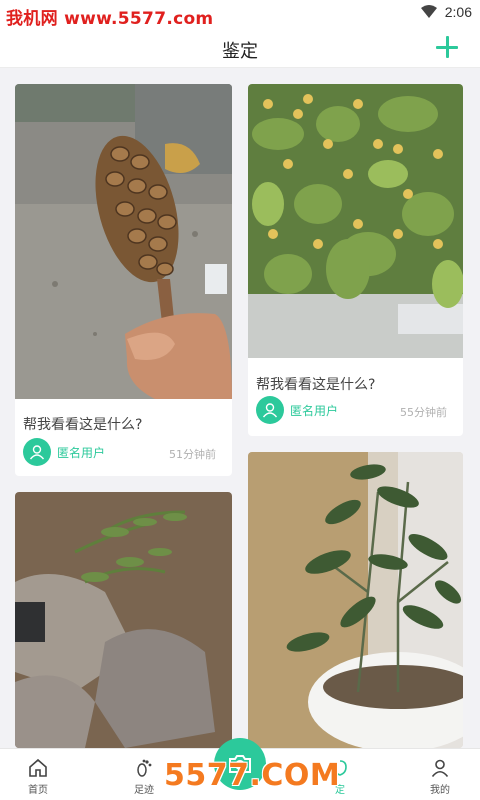 This screenshot has width=480, height=800. Describe the element at coordinates (440, 768) in the screenshot. I see `user-icon` at that location.